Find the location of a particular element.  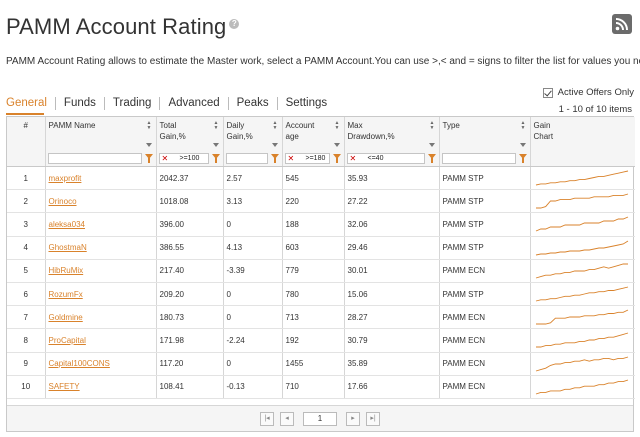

cell-type: PAMM STP is located at coordinates (485, 294).